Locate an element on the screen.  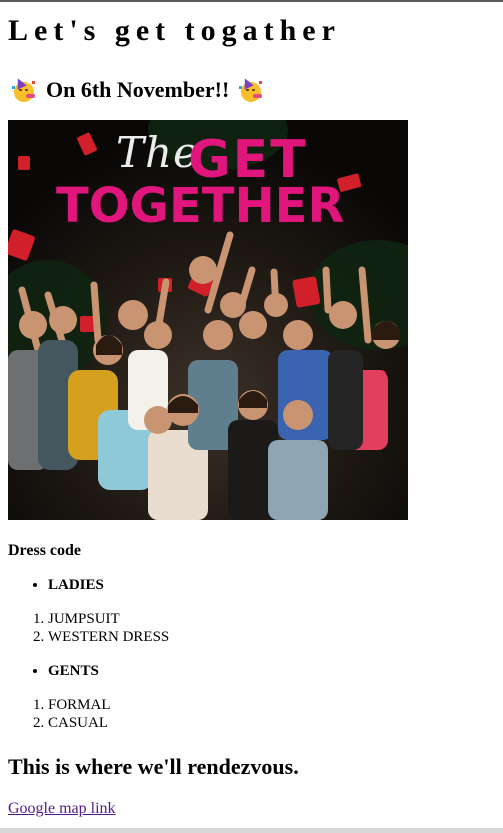
list-item: FORMAL is located at coordinates (271, 705).